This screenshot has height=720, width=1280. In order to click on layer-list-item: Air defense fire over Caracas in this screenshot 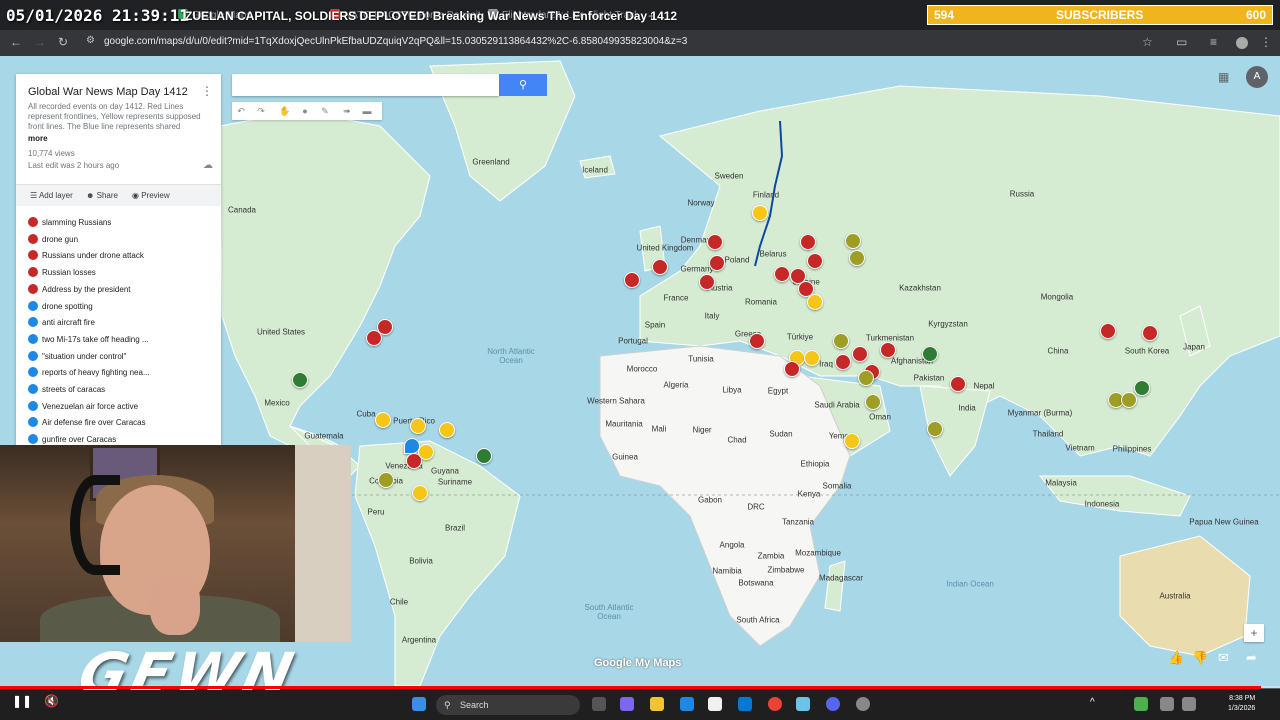, I will do `click(87, 422)`.